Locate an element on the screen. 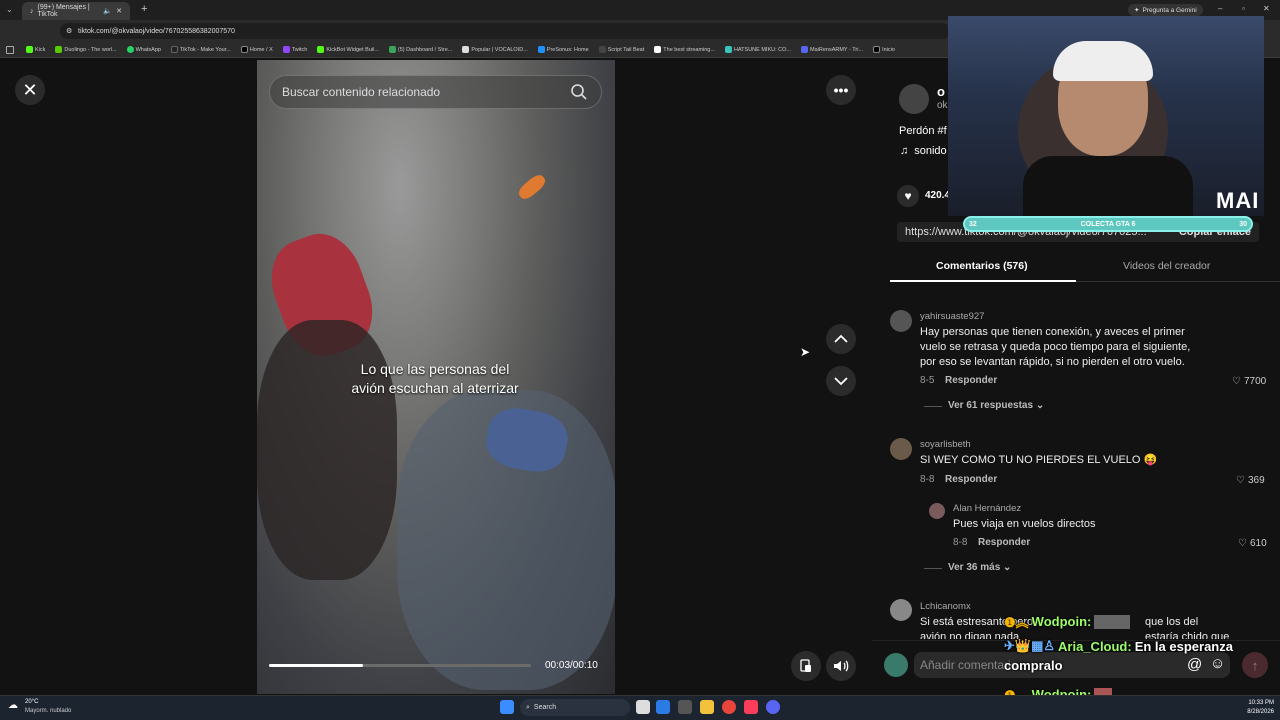 The image size is (1280, 720). volume-button is located at coordinates (841, 666).